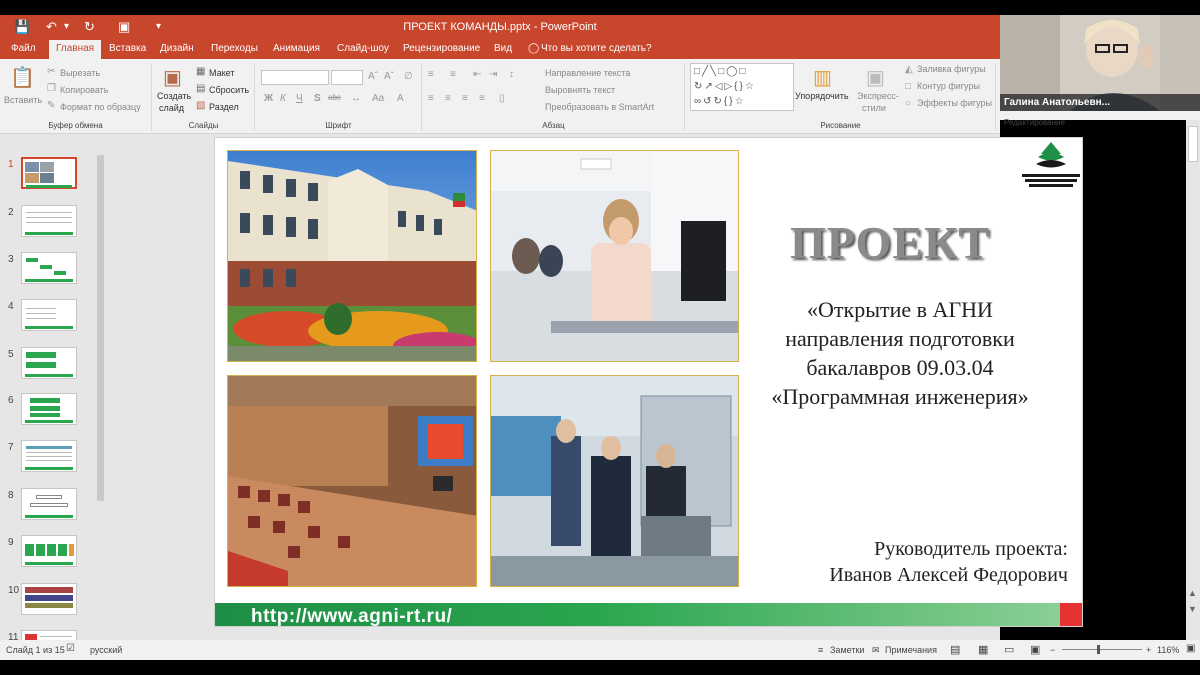 The height and width of the screenshot is (675, 1200). Describe the element at coordinates (106, 650) in the screenshot. I see `language-indicator: русский` at that location.